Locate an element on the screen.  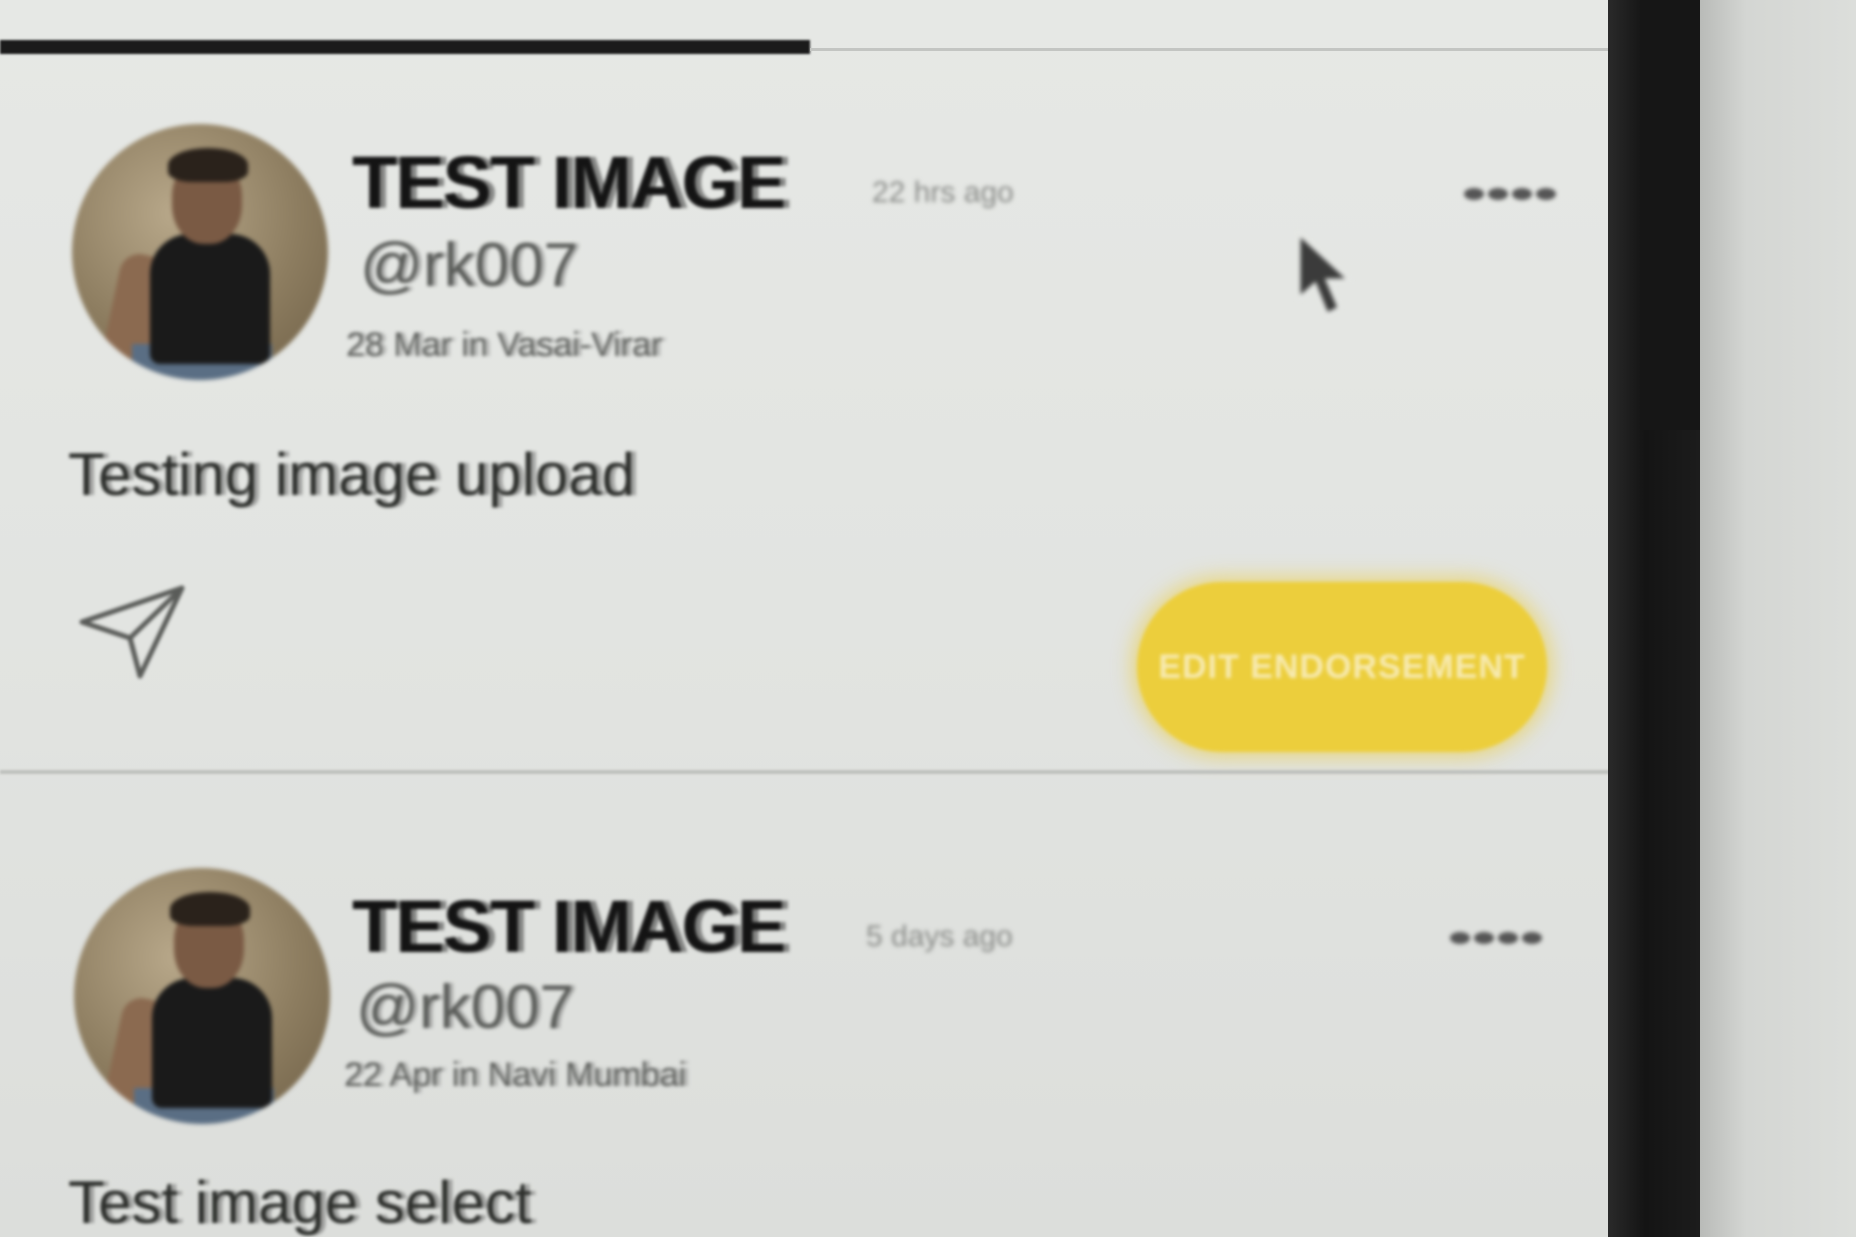
tab-bar-divider is located at coordinates (1215, 49).